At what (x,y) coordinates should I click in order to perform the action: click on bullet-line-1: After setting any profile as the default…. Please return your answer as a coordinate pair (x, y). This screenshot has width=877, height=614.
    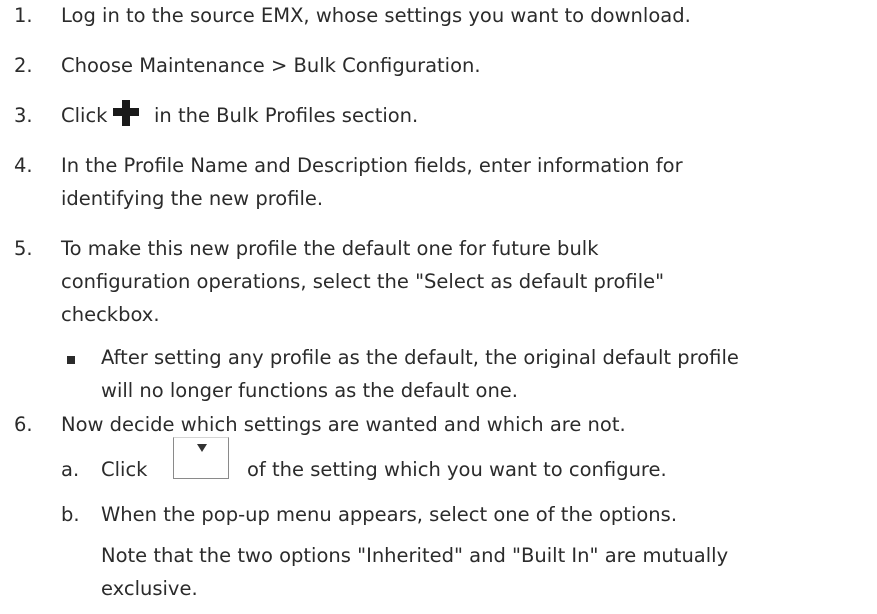
    Looking at the image, I should click on (420, 357).